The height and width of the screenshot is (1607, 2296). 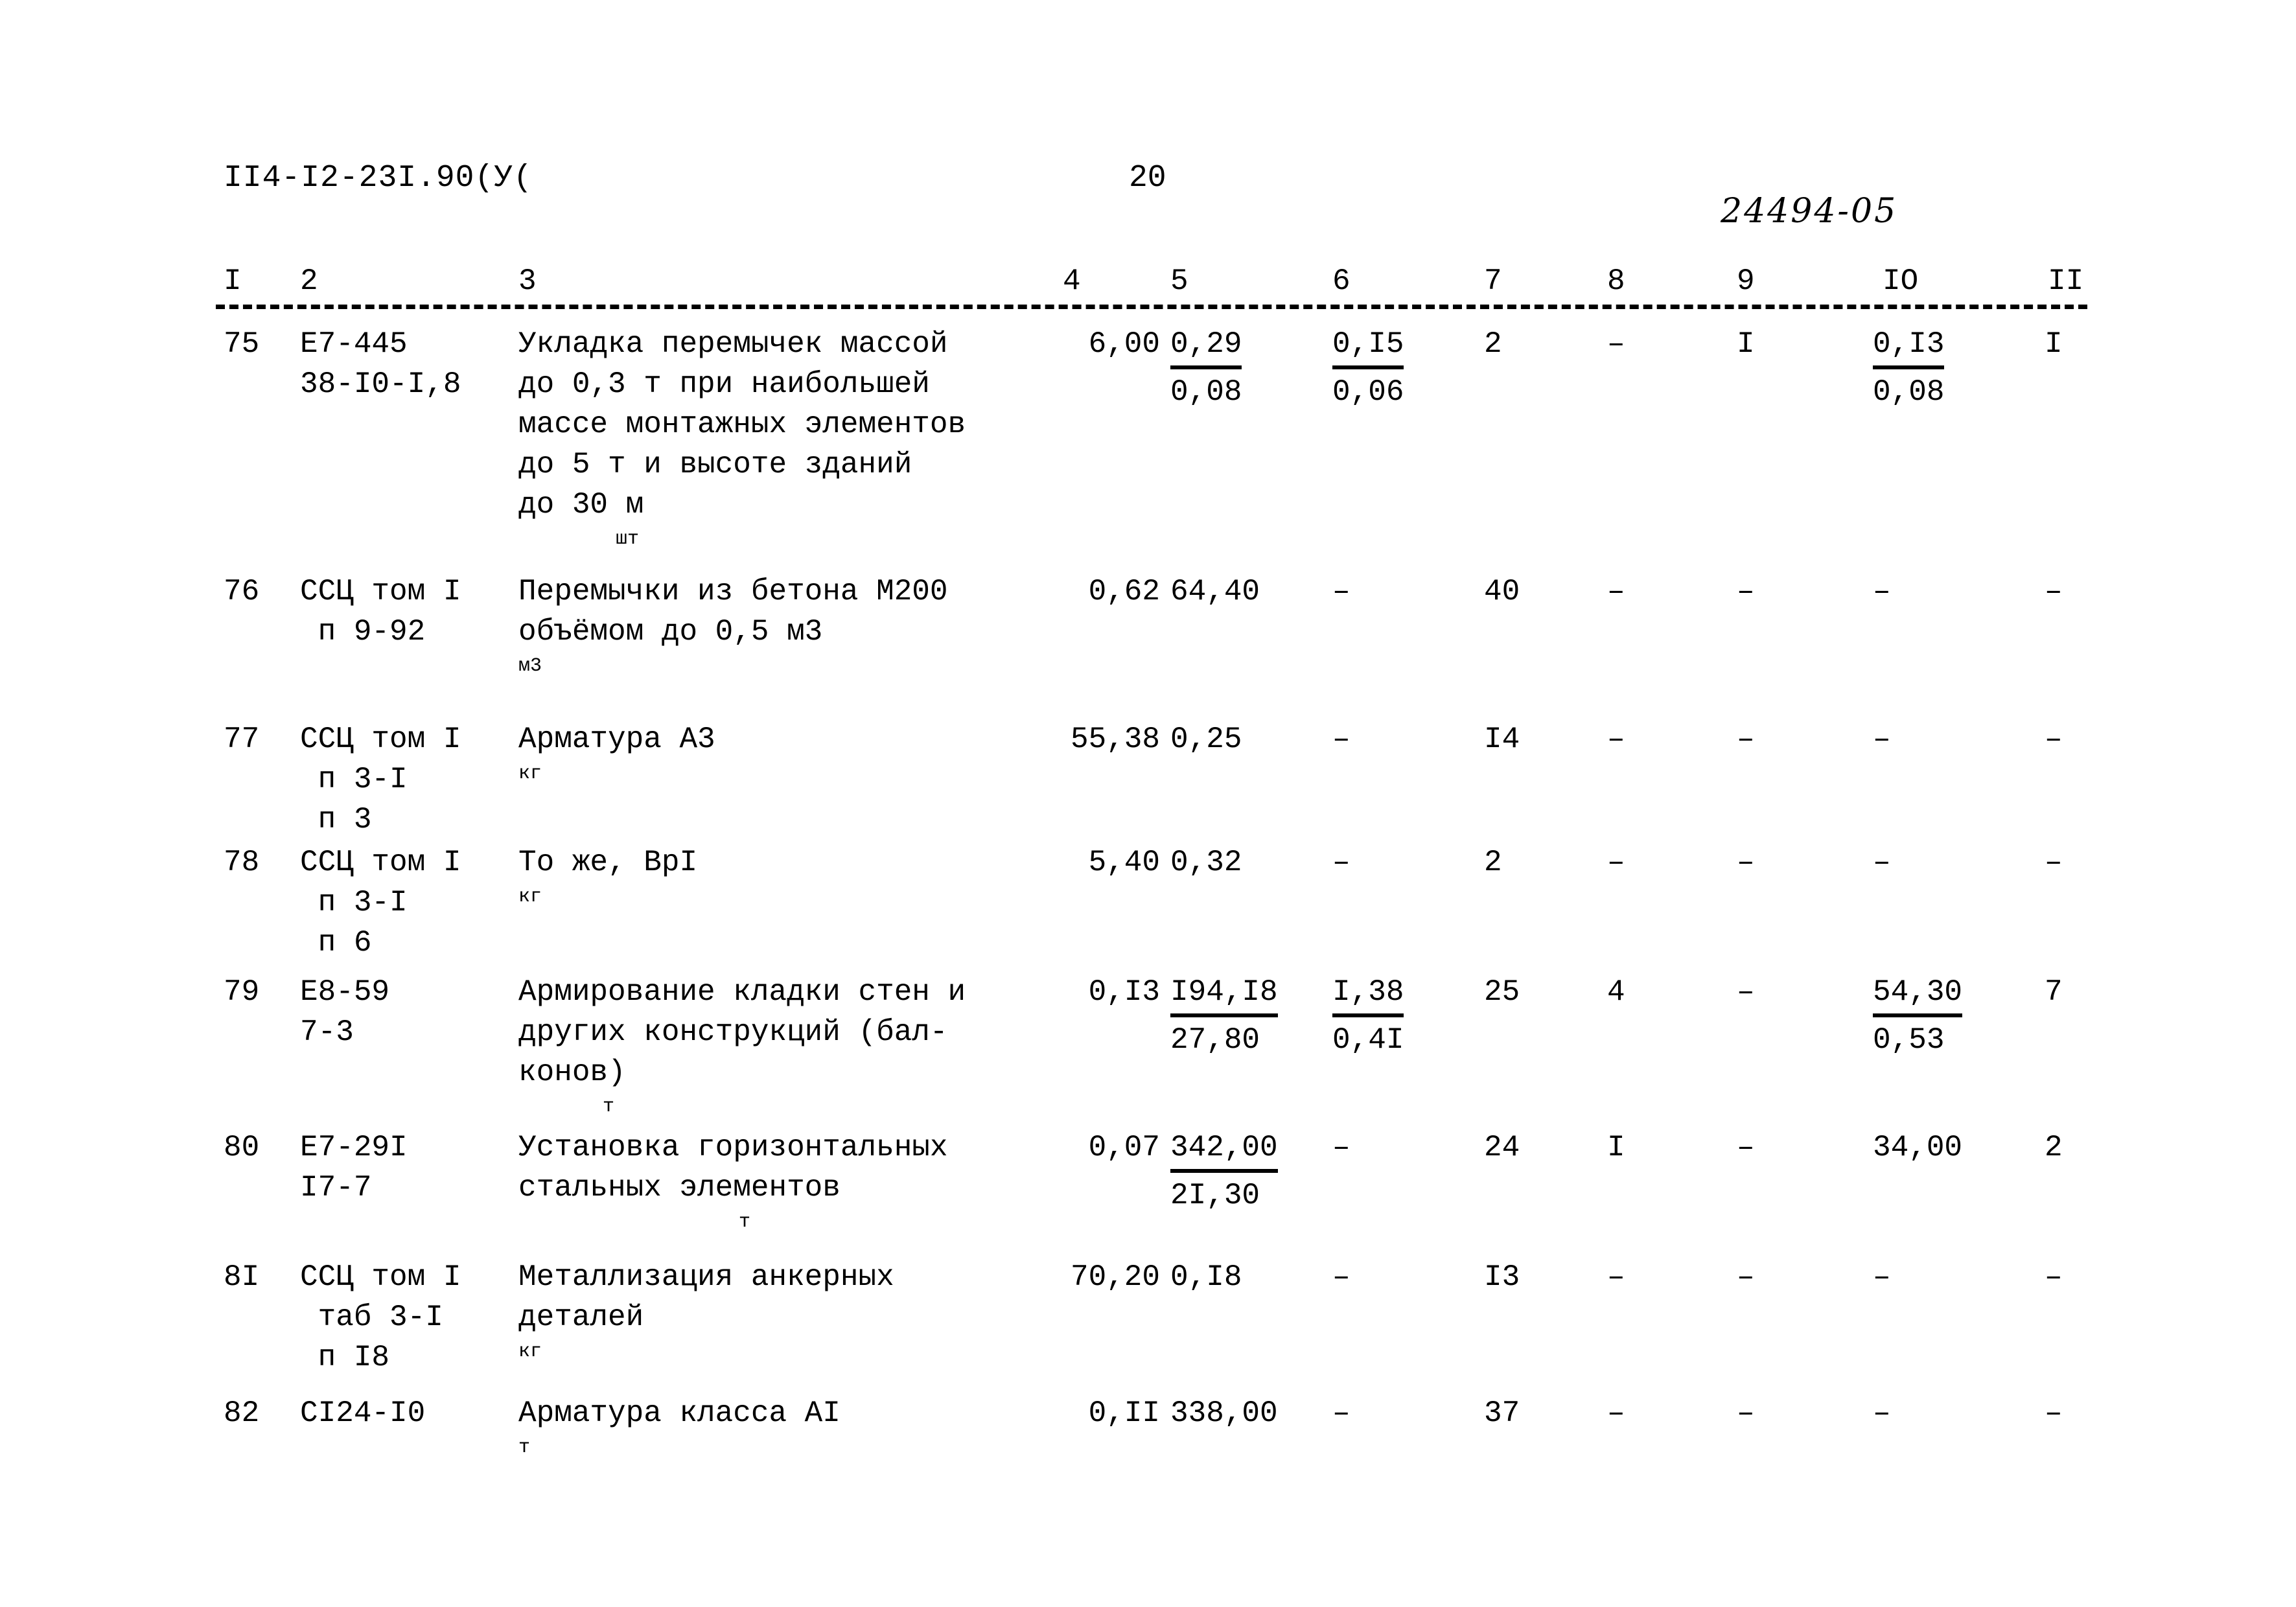 What do you see at coordinates (1937, 368) in the screenshot?
I see `row-col10-value: 0,I3 0,08` at bounding box center [1937, 368].